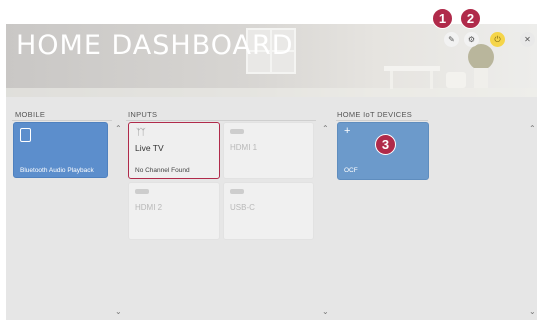 This screenshot has height=320, width=539. I want to click on tile-live-tv: ᛉᛉ Live TV No Channel Found, so click(174, 150).